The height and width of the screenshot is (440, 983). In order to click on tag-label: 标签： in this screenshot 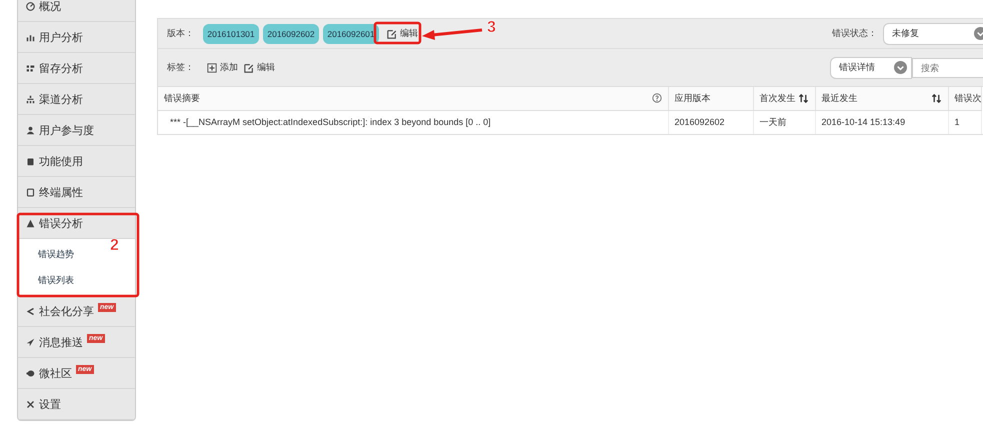, I will do `click(181, 67)`.